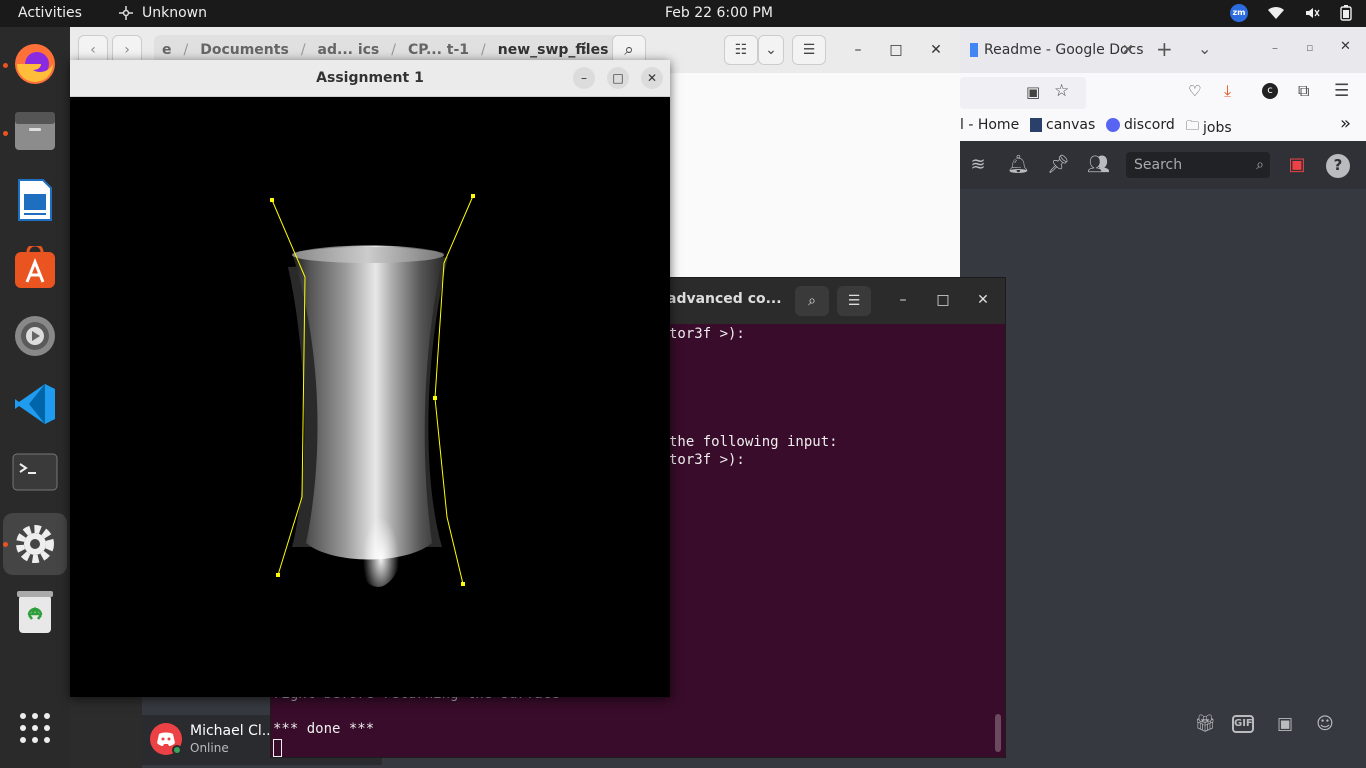  Describe the element at coordinates (719, 13) in the screenshot. I see `clock: Feb 22 6:00 PM` at that location.